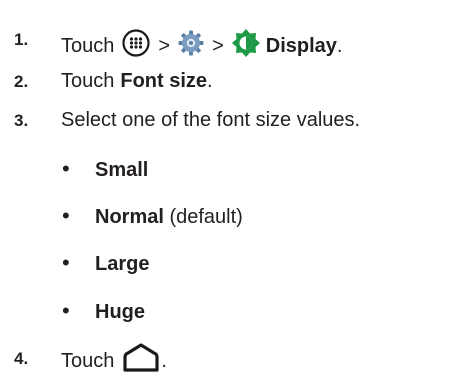 The width and height of the screenshot is (460, 390). What do you see at coordinates (206, 217) in the screenshot?
I see `option-note: (default)` at bounding box center [206, 217].